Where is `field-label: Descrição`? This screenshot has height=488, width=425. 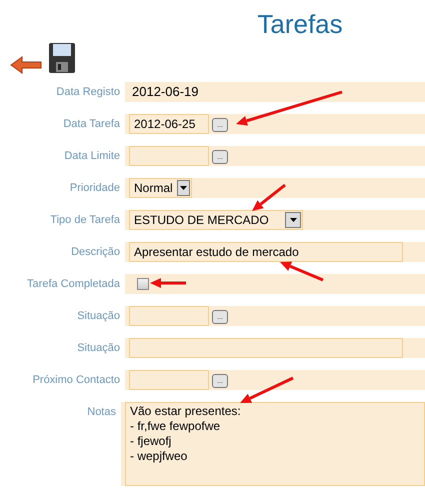 field-label: Descrição is located at coordinates (95, 252).